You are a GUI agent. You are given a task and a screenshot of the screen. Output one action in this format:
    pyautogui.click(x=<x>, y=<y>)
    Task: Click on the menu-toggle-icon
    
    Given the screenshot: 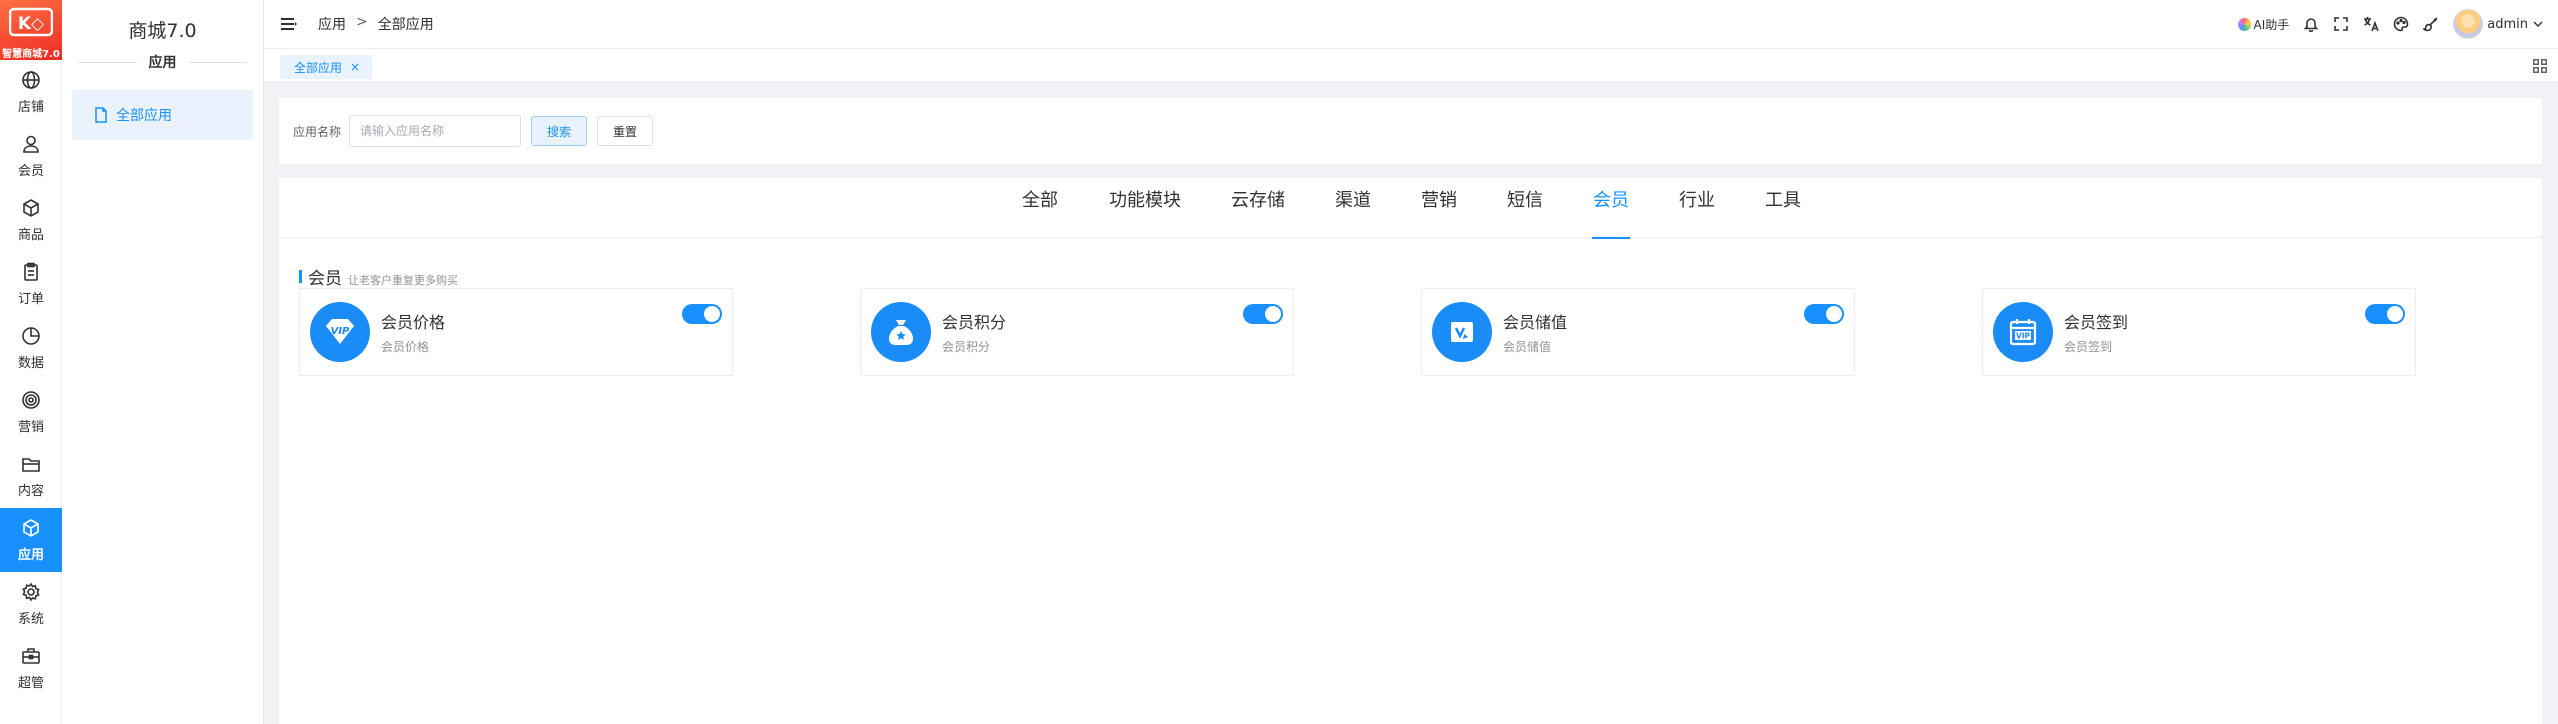 What is the action you would take?
    pyautogui.click(x=289, y=24)
    